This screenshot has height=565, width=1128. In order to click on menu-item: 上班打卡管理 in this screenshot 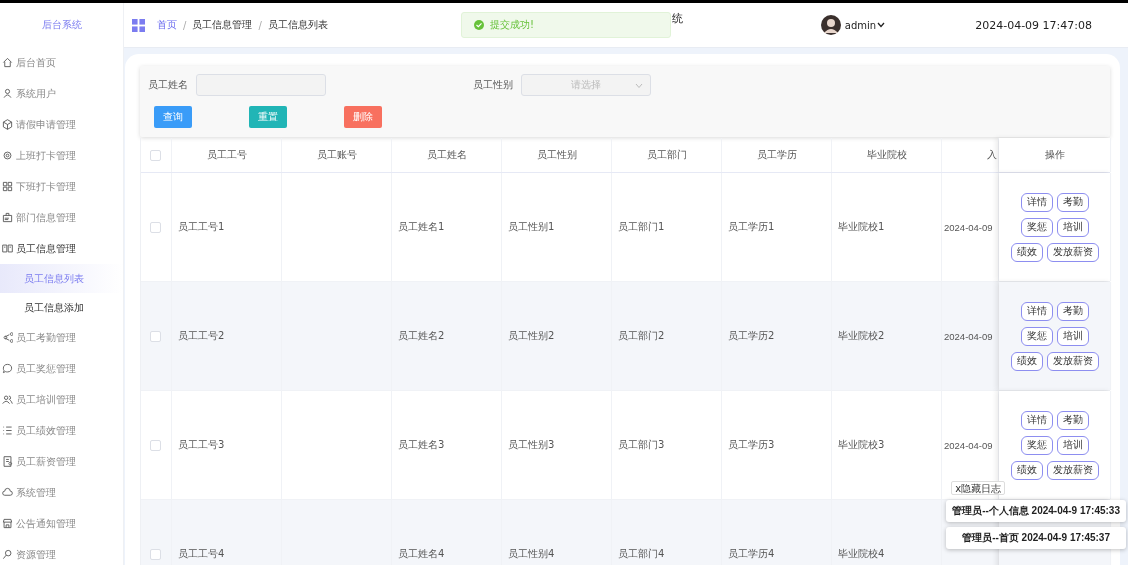, I will do `click(61, 155)`.